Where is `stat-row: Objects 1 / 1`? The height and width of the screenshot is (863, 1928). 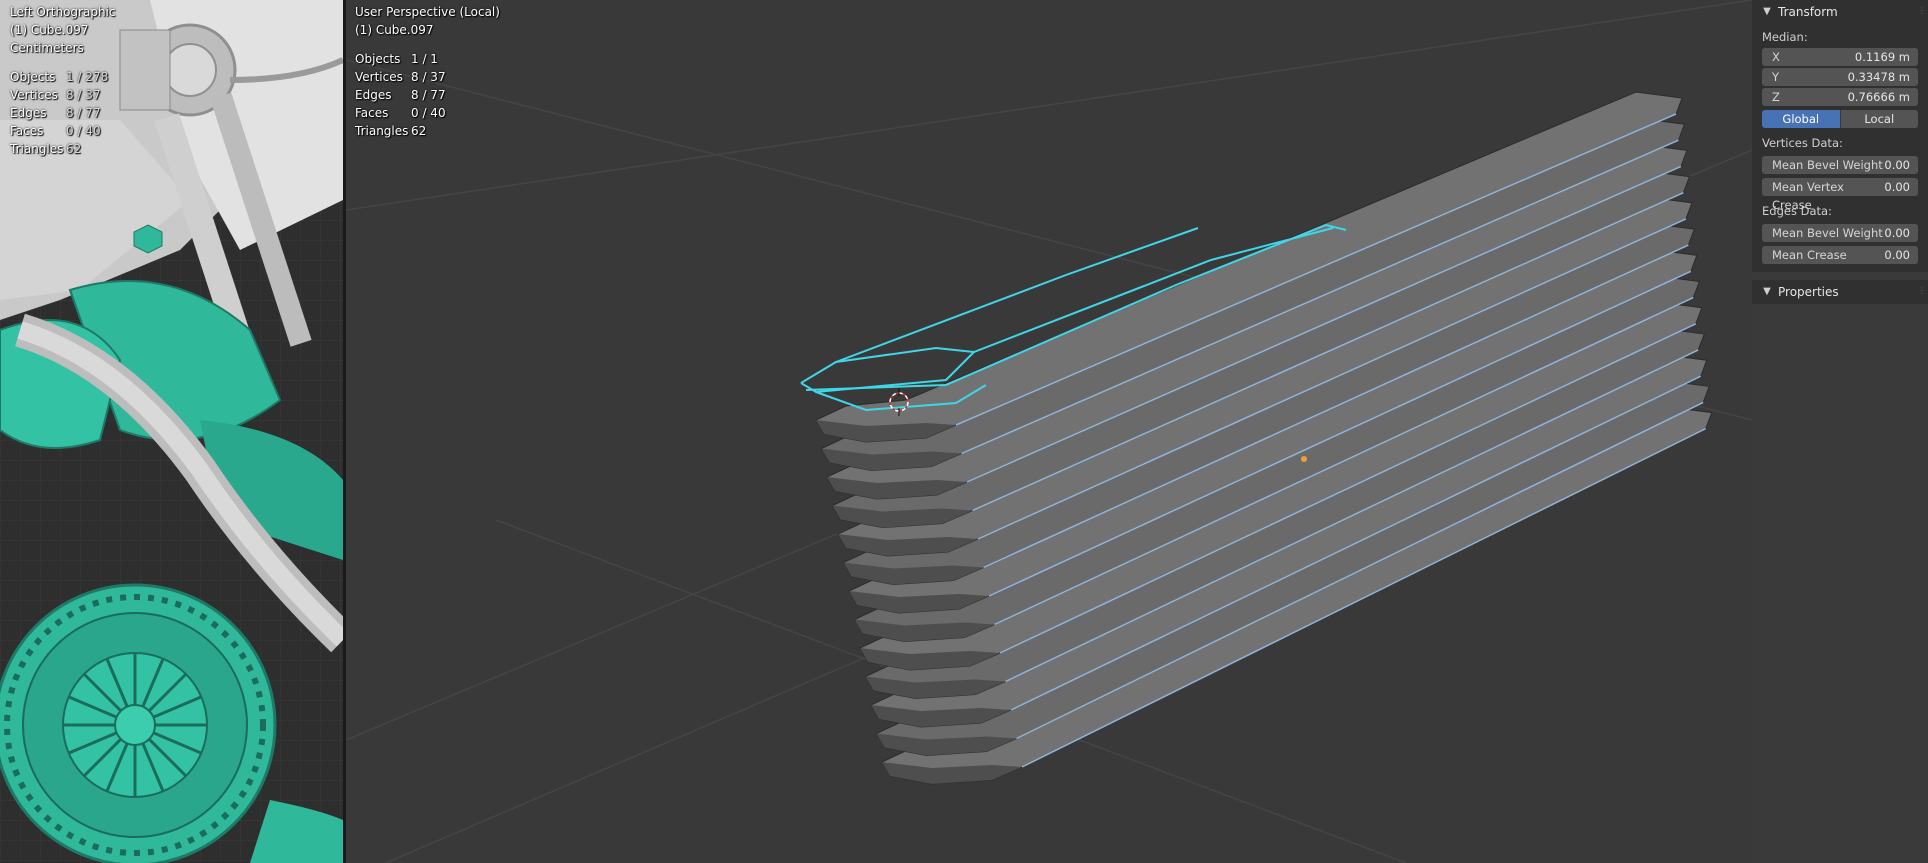
stat-row: Objects 1 / 1 is located at coordinates (400, 59).